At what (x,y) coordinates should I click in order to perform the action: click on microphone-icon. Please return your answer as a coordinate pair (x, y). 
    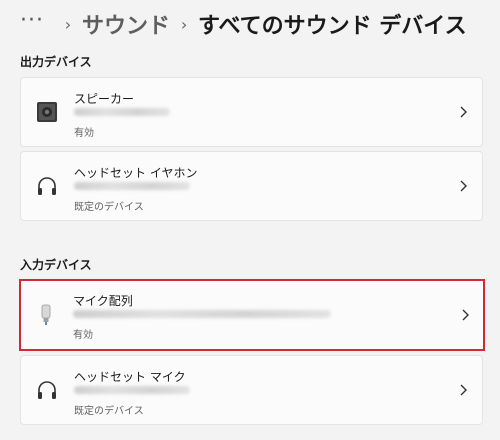
    Looking at the image, I should click on (46, 314).